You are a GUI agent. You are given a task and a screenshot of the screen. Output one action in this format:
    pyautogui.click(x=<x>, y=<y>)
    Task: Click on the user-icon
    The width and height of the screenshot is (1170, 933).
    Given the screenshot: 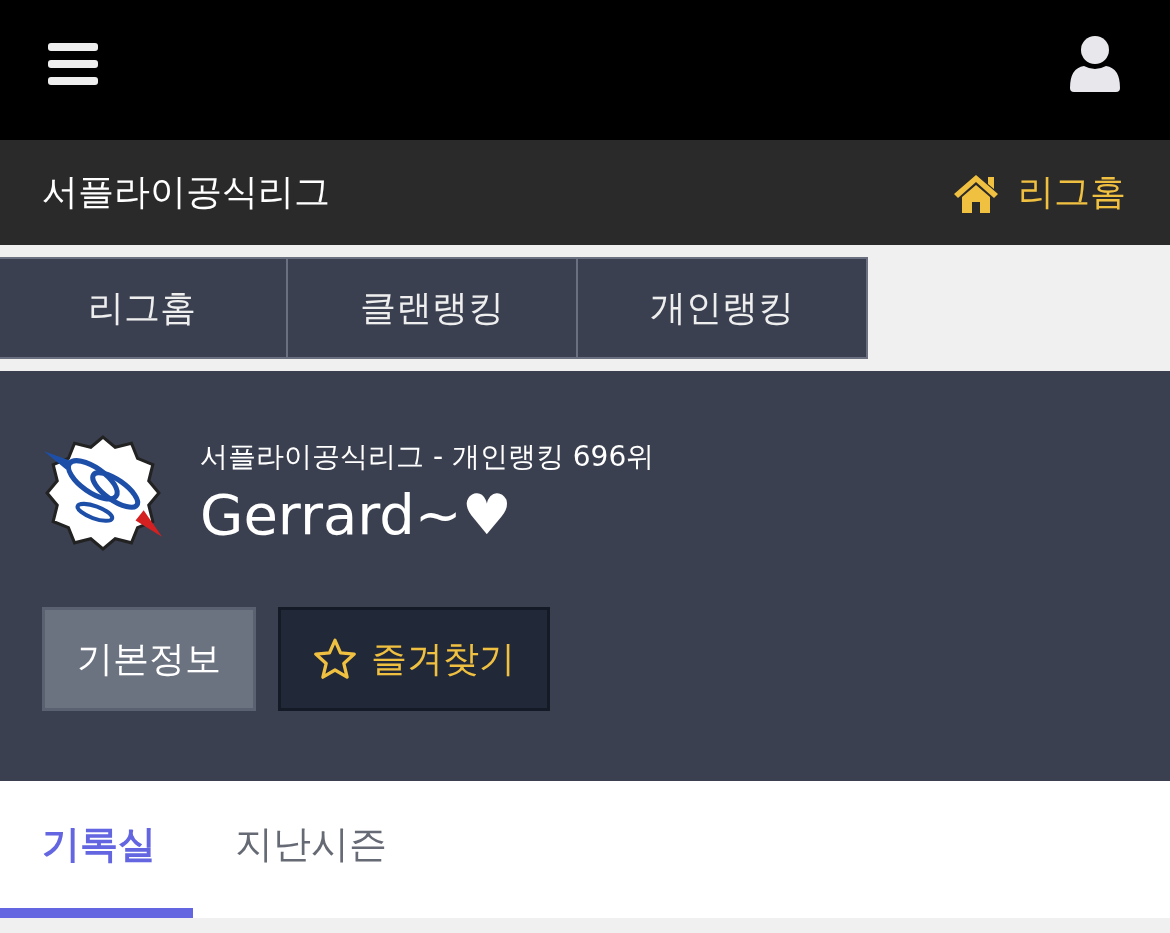 What is the action you would take?
    pyautogui.click(x=1095, y=64)
    